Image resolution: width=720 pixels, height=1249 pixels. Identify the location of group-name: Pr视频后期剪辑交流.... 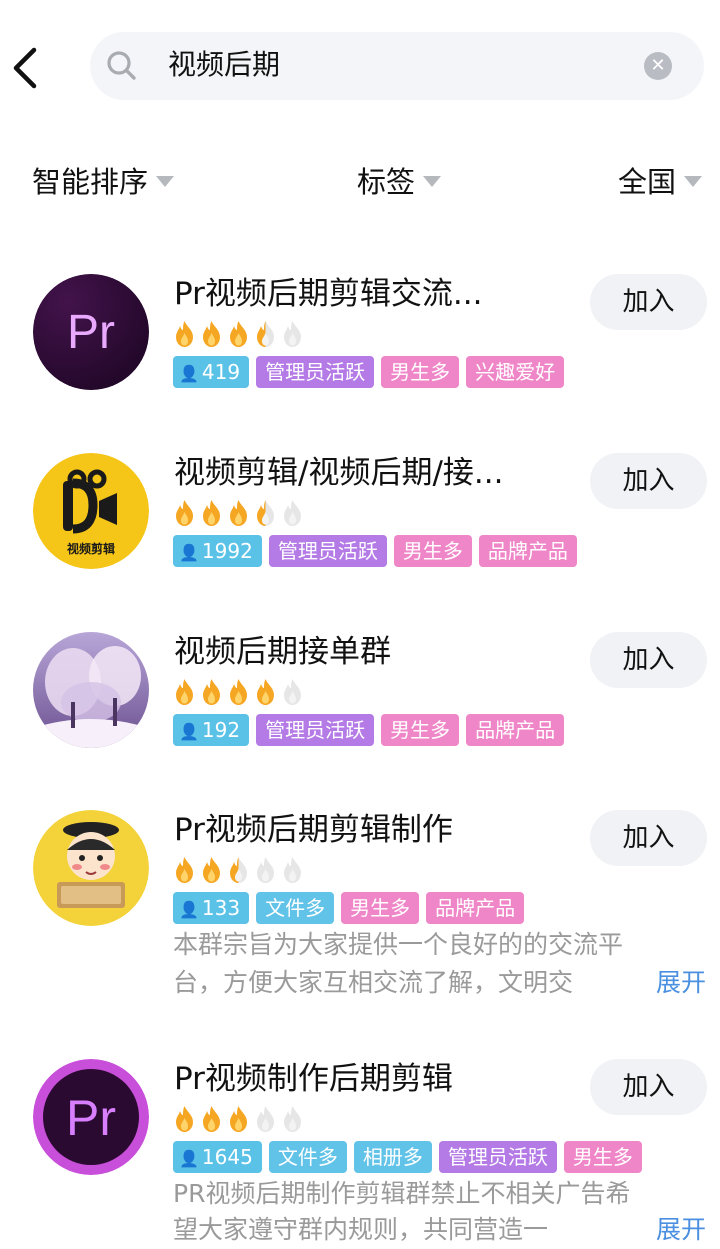
(328, 294).